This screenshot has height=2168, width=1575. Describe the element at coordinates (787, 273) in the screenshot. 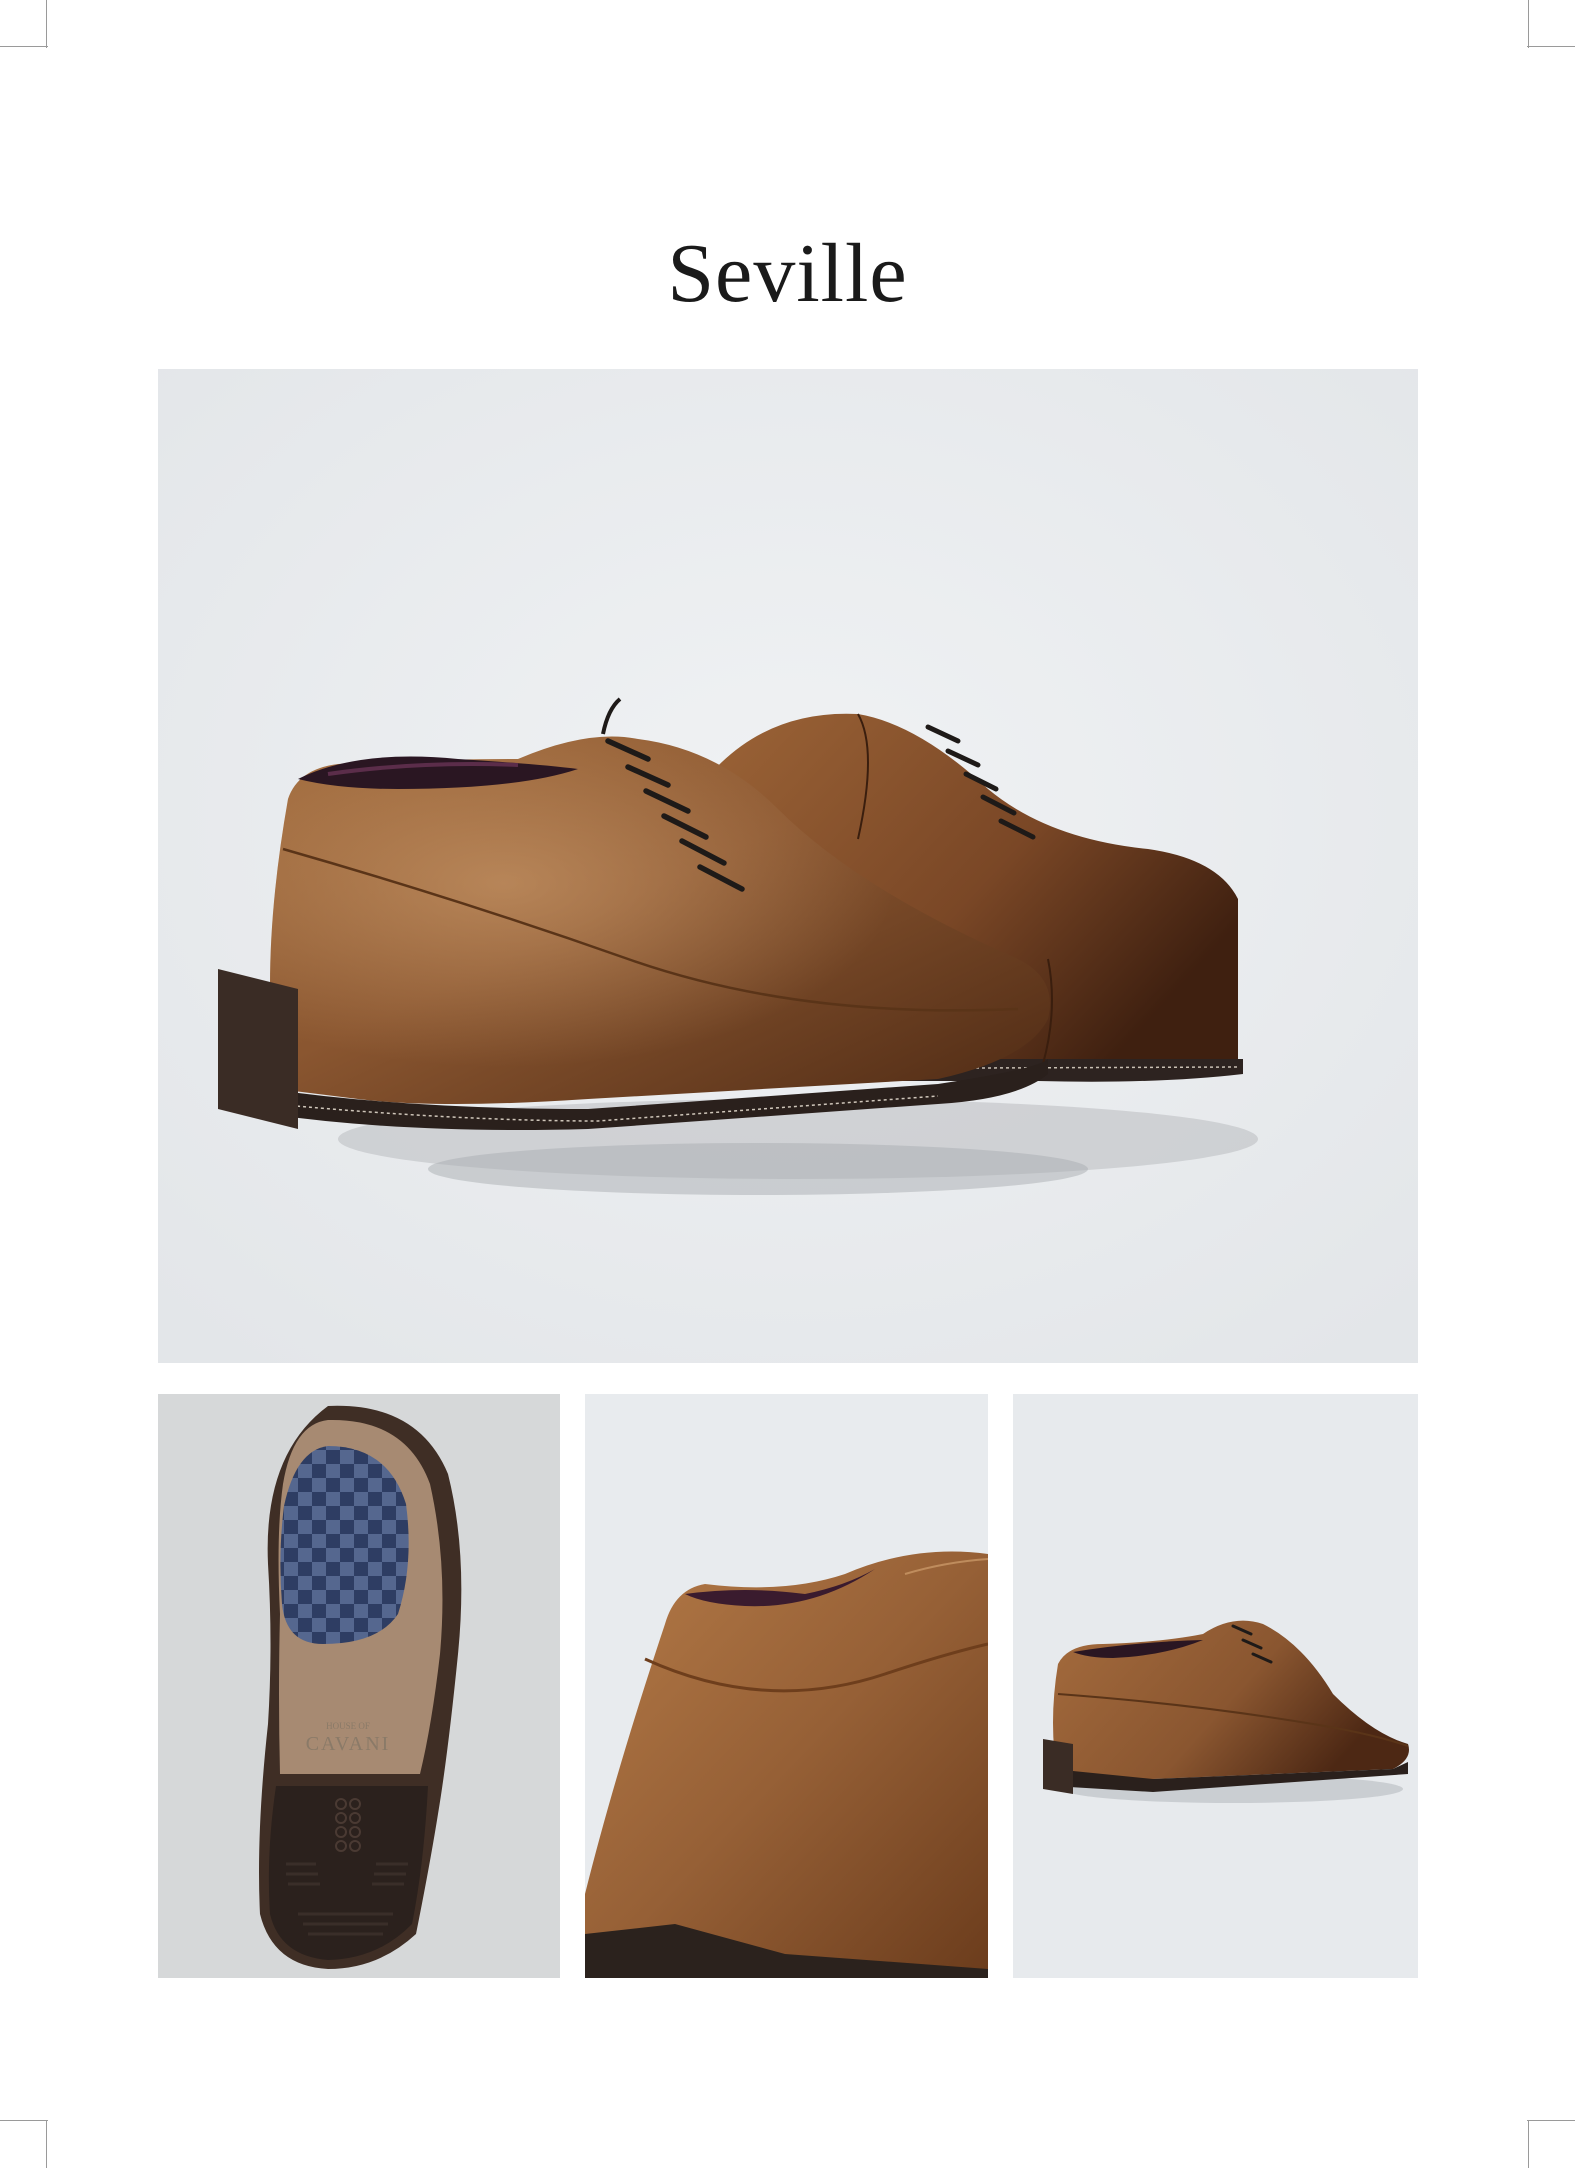

I see `page-title: Seville` at that location.